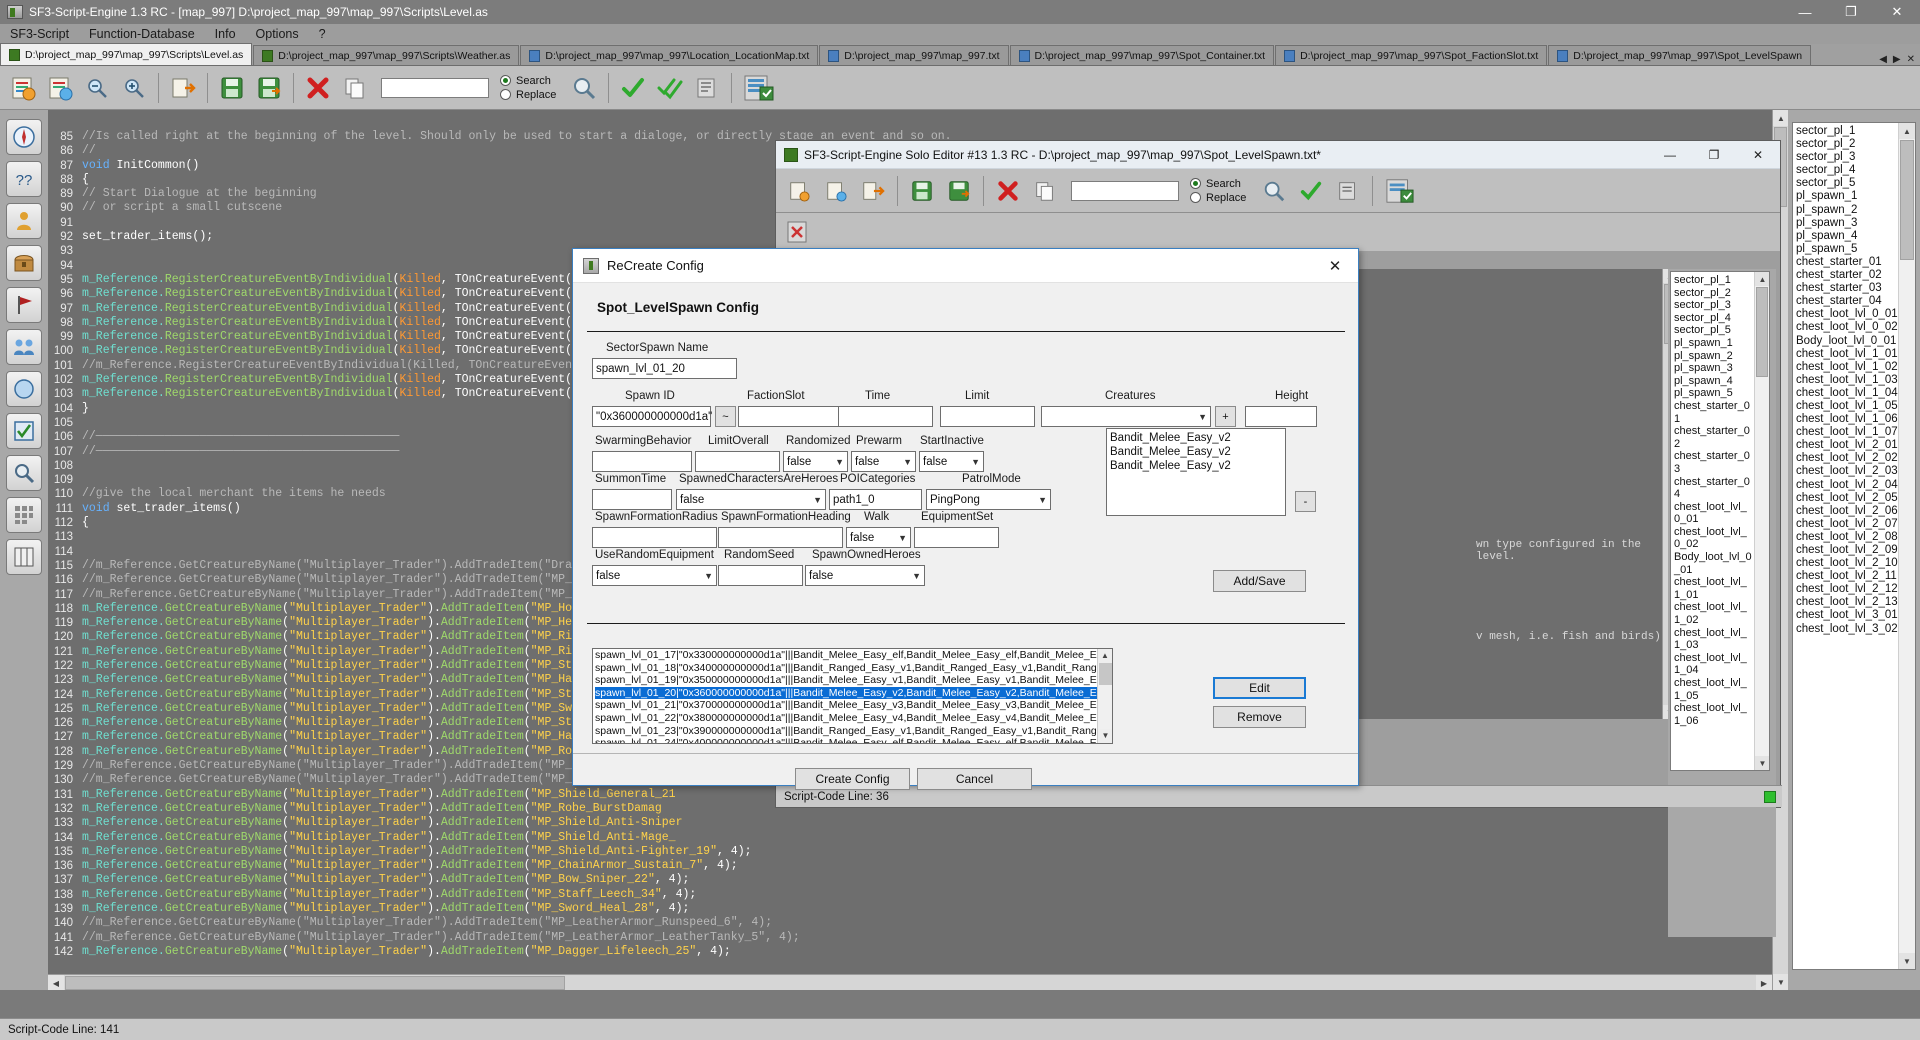 The image size is (1920, 1040). Describe the element at coordinates (1847, 249) in the screenshot. I see `object-list-item: pl_spawn_5` at that location.